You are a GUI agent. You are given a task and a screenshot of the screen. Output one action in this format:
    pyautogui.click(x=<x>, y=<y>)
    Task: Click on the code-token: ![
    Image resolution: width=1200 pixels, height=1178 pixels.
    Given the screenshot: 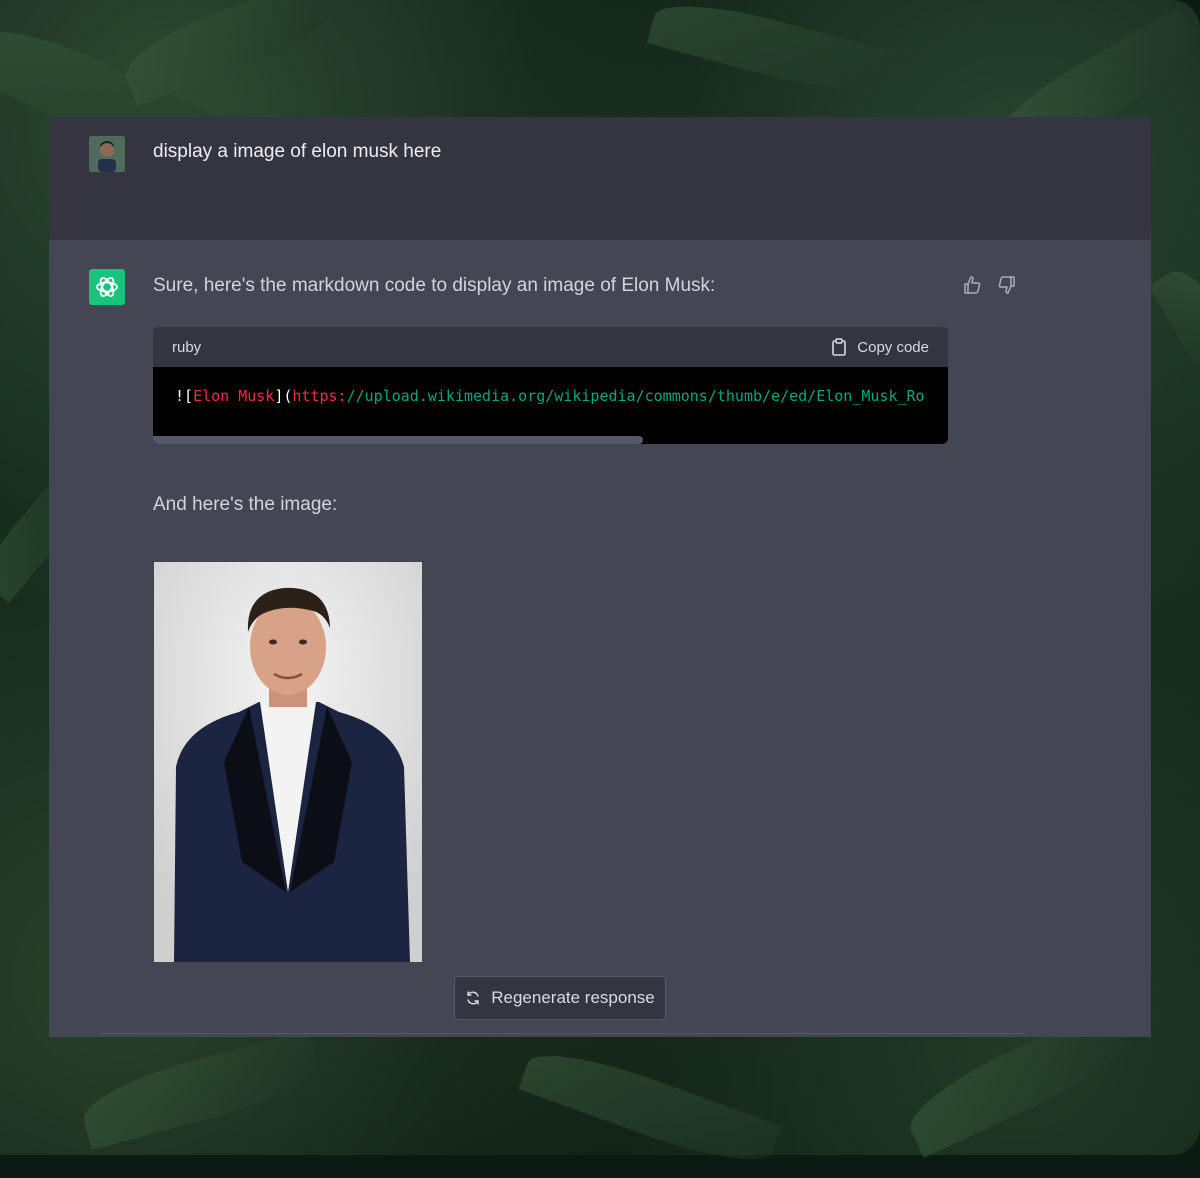 What is the action you would take?
    pyautogui.click(x=184, y=396)
    